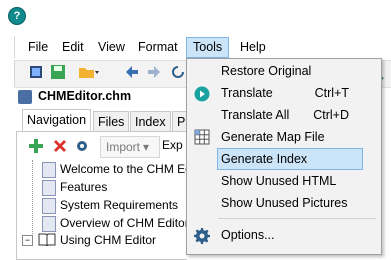 This screenshot has height=260, width=391. What do you see at coordinates (124, 223) in the screenshot?
I see `list-item: Overview of CHM Editor` at bounding box center [124, 223].